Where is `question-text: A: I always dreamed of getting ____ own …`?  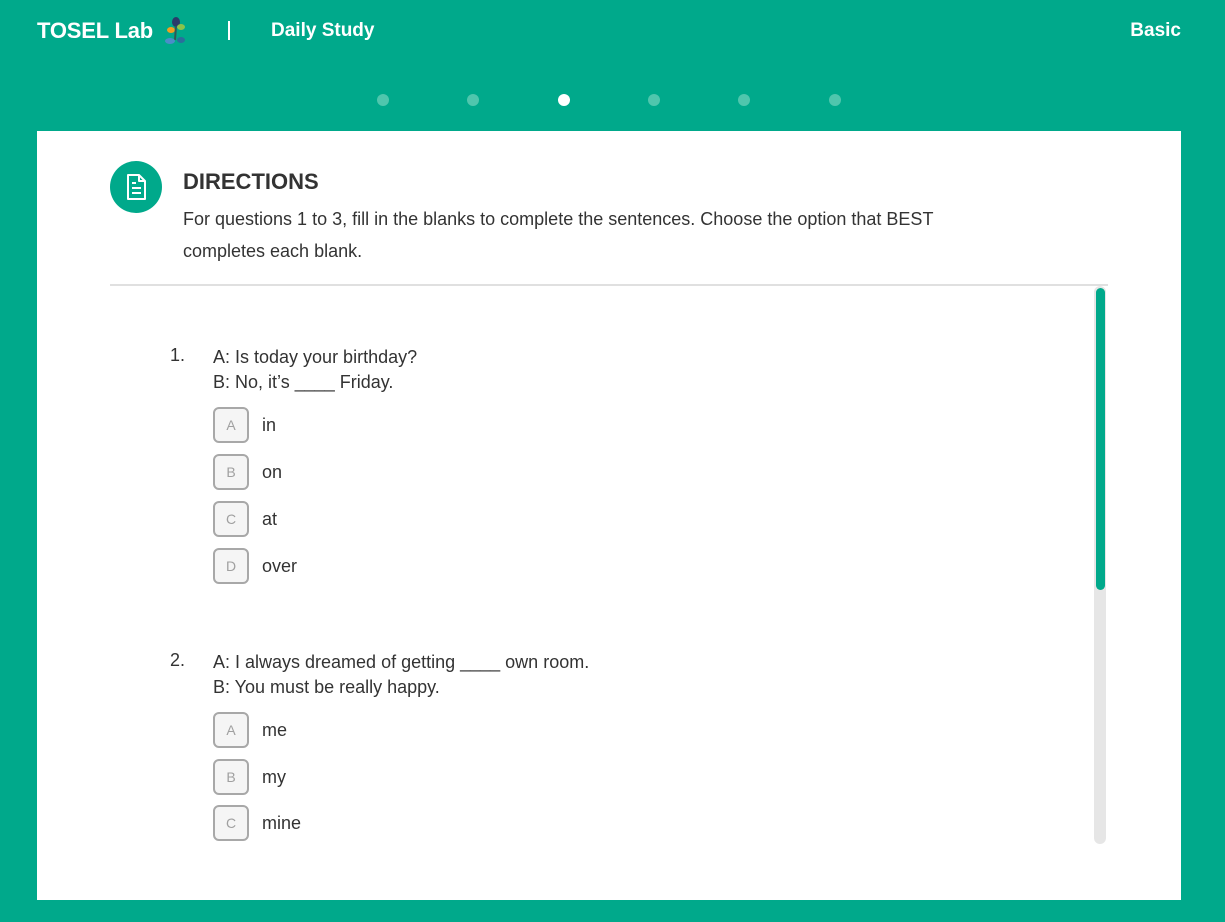
question-text: A: I always dreamed of getting ____ own … is located at coordinates (401, 674).